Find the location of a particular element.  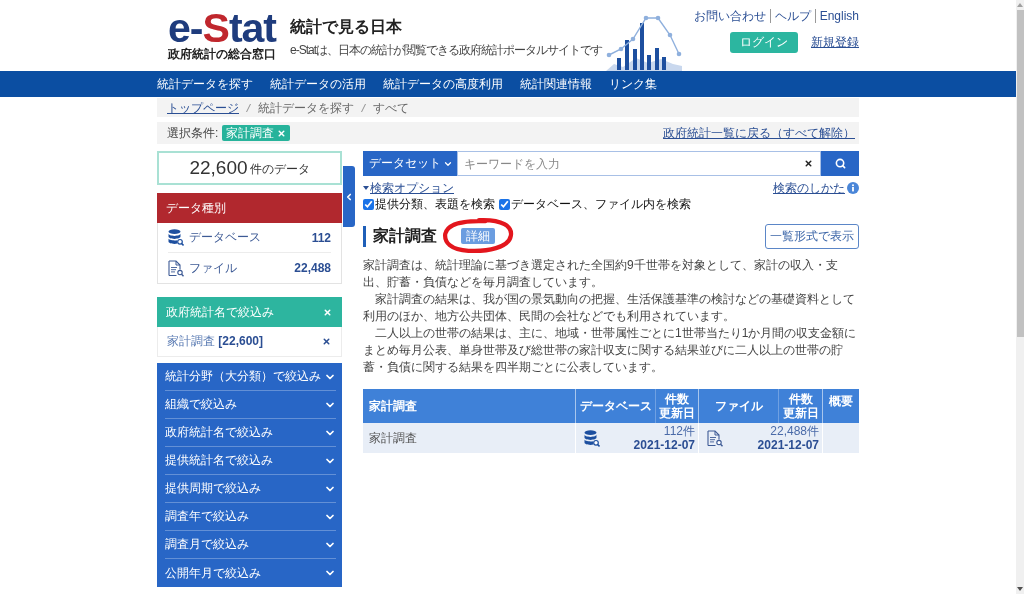

search-icon is located at coordinates (840, 163).